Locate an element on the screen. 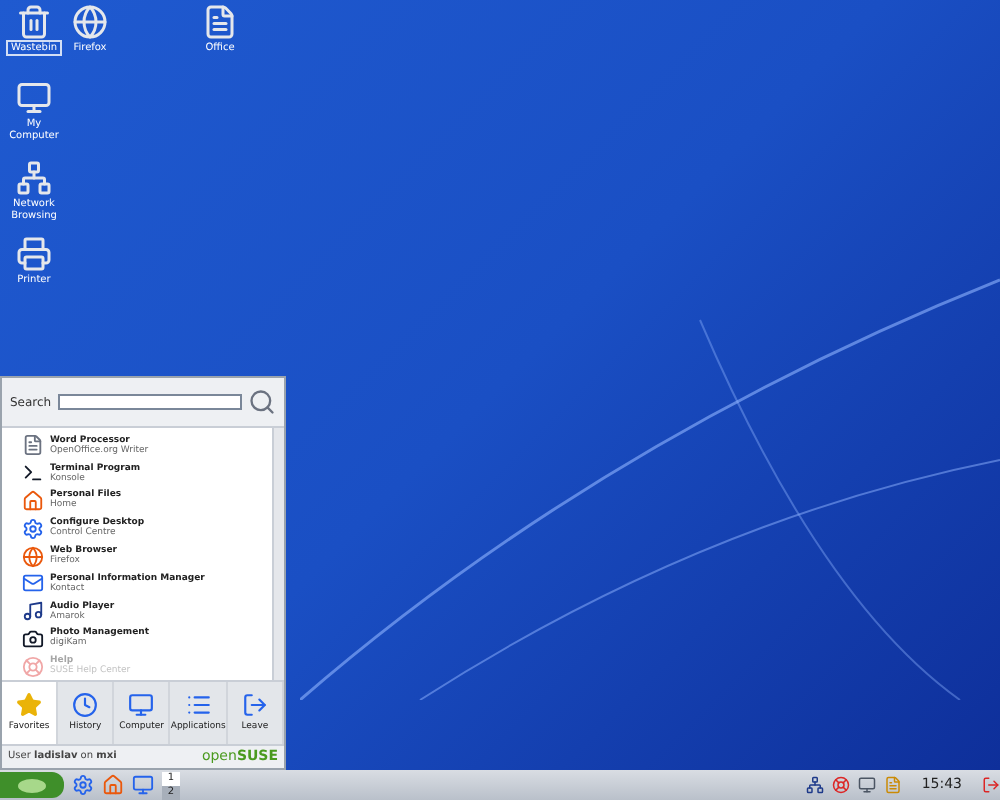  list-icon is located at coordinates (198, 704).